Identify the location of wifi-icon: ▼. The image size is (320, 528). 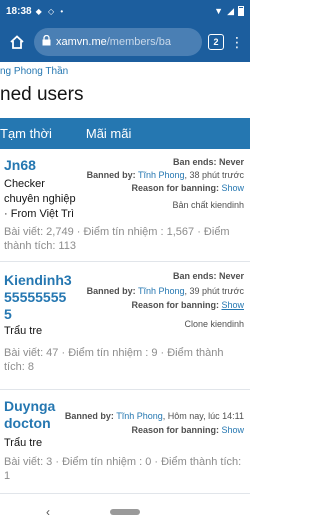
(219, 11).